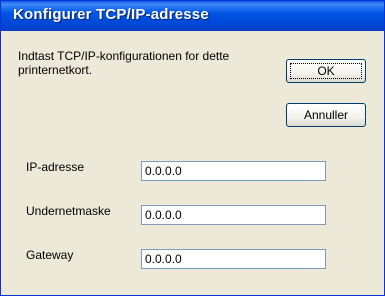 The width and height of the screenshot is (385, 296). I want to click on ip-address-field, so click(233, 171).